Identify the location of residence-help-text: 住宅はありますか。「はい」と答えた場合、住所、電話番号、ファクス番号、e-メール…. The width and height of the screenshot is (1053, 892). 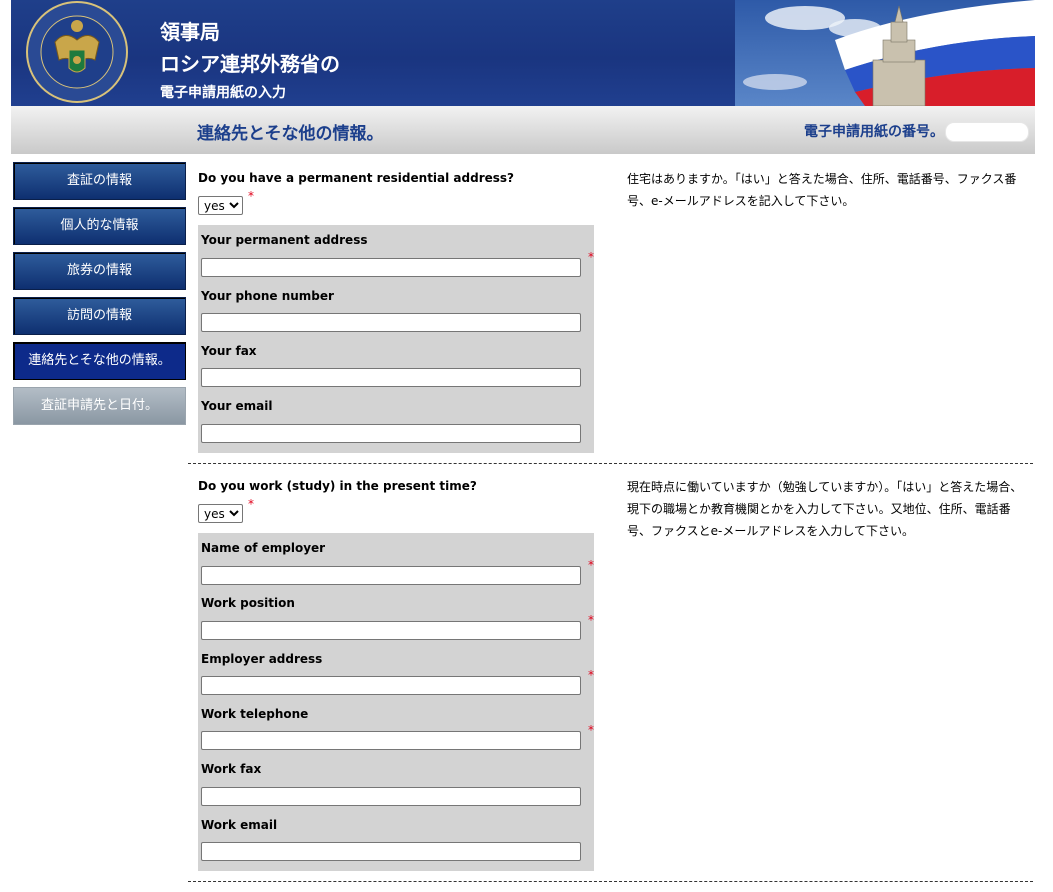
(822, 190).